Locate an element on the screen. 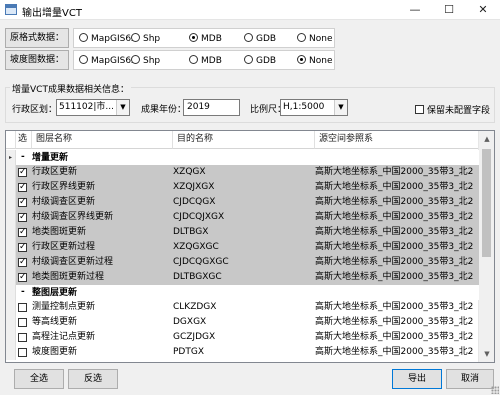 Image resolution: width=500 pixels, height=395 pixels. maximize-button: ☐ is located at coordinates (449, 10).